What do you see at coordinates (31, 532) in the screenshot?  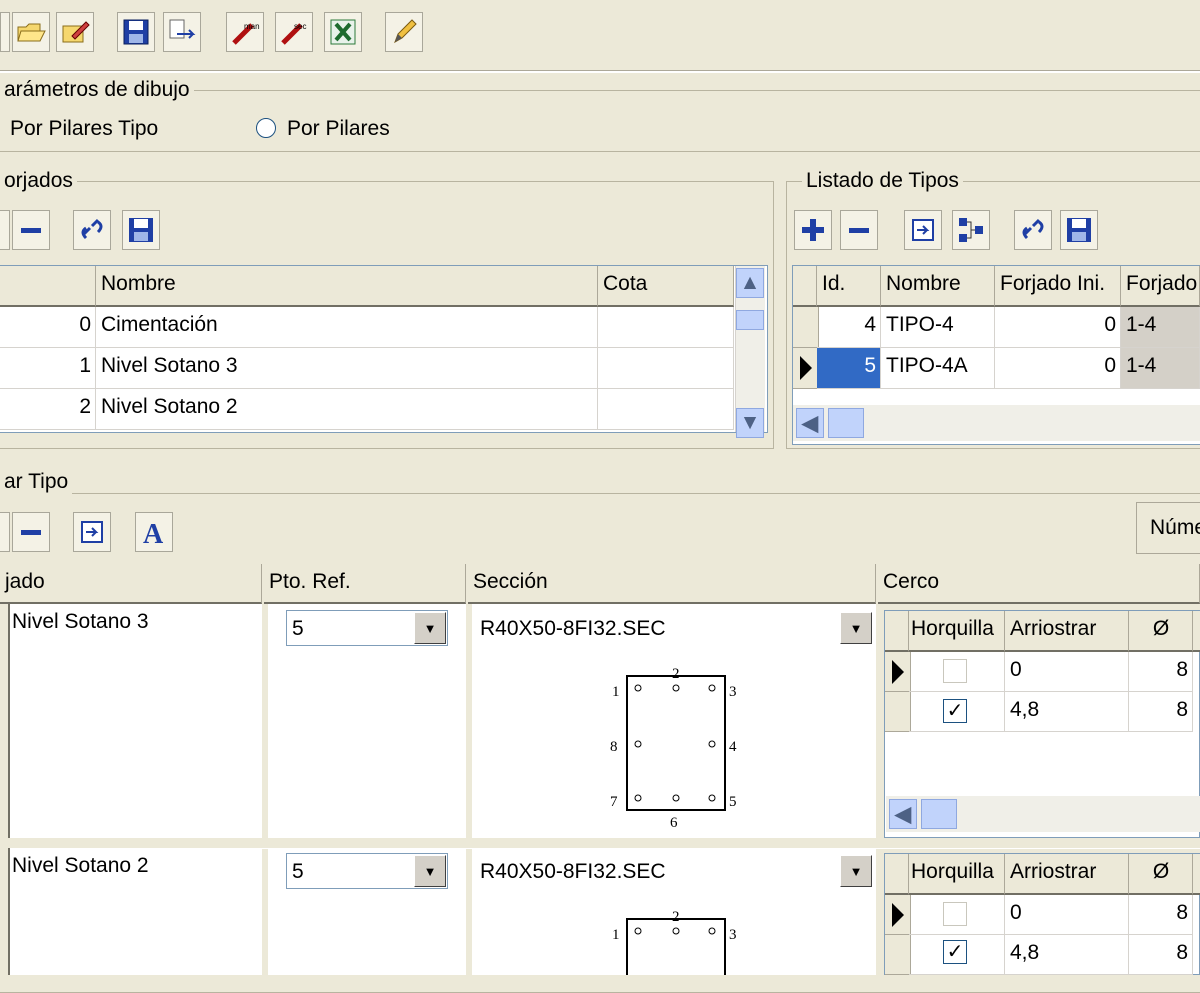 I see `editar-remove-button` at bounding box center [31, 532].